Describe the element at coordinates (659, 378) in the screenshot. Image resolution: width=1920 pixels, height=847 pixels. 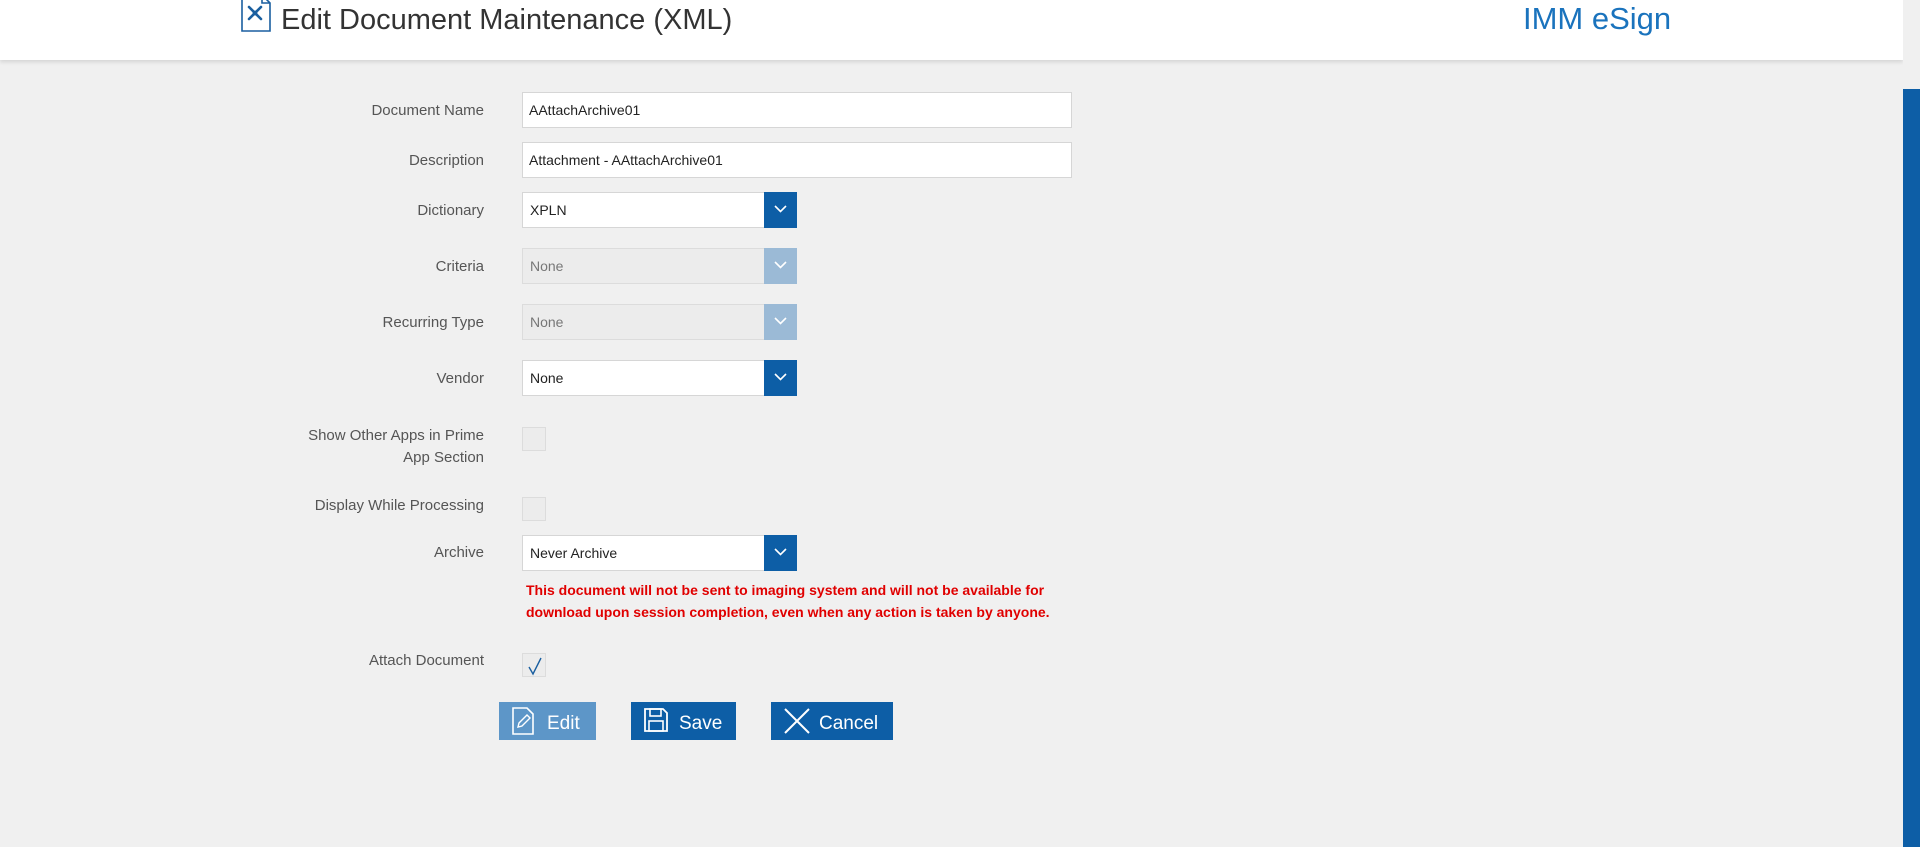
I see `vendor-select: None` at that location.